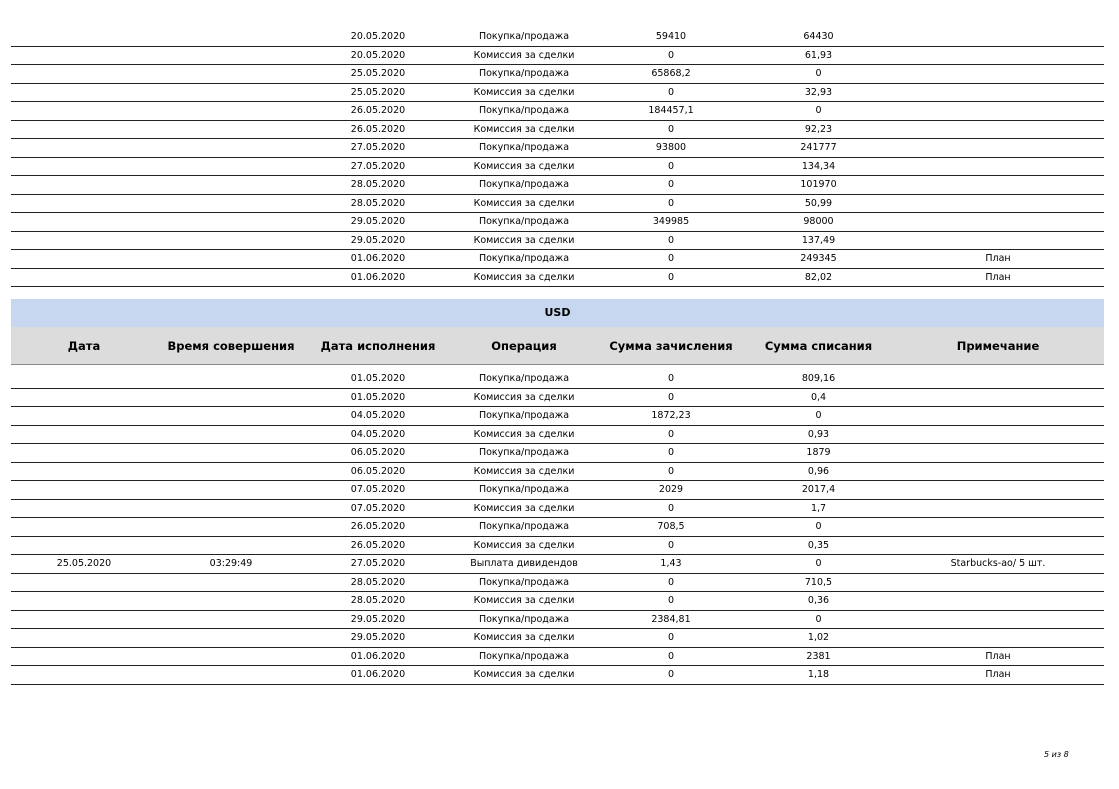 The width and height of the screenshot is (1119, 789). I want to click on cell-debit: 0,96, so click(818, 471).